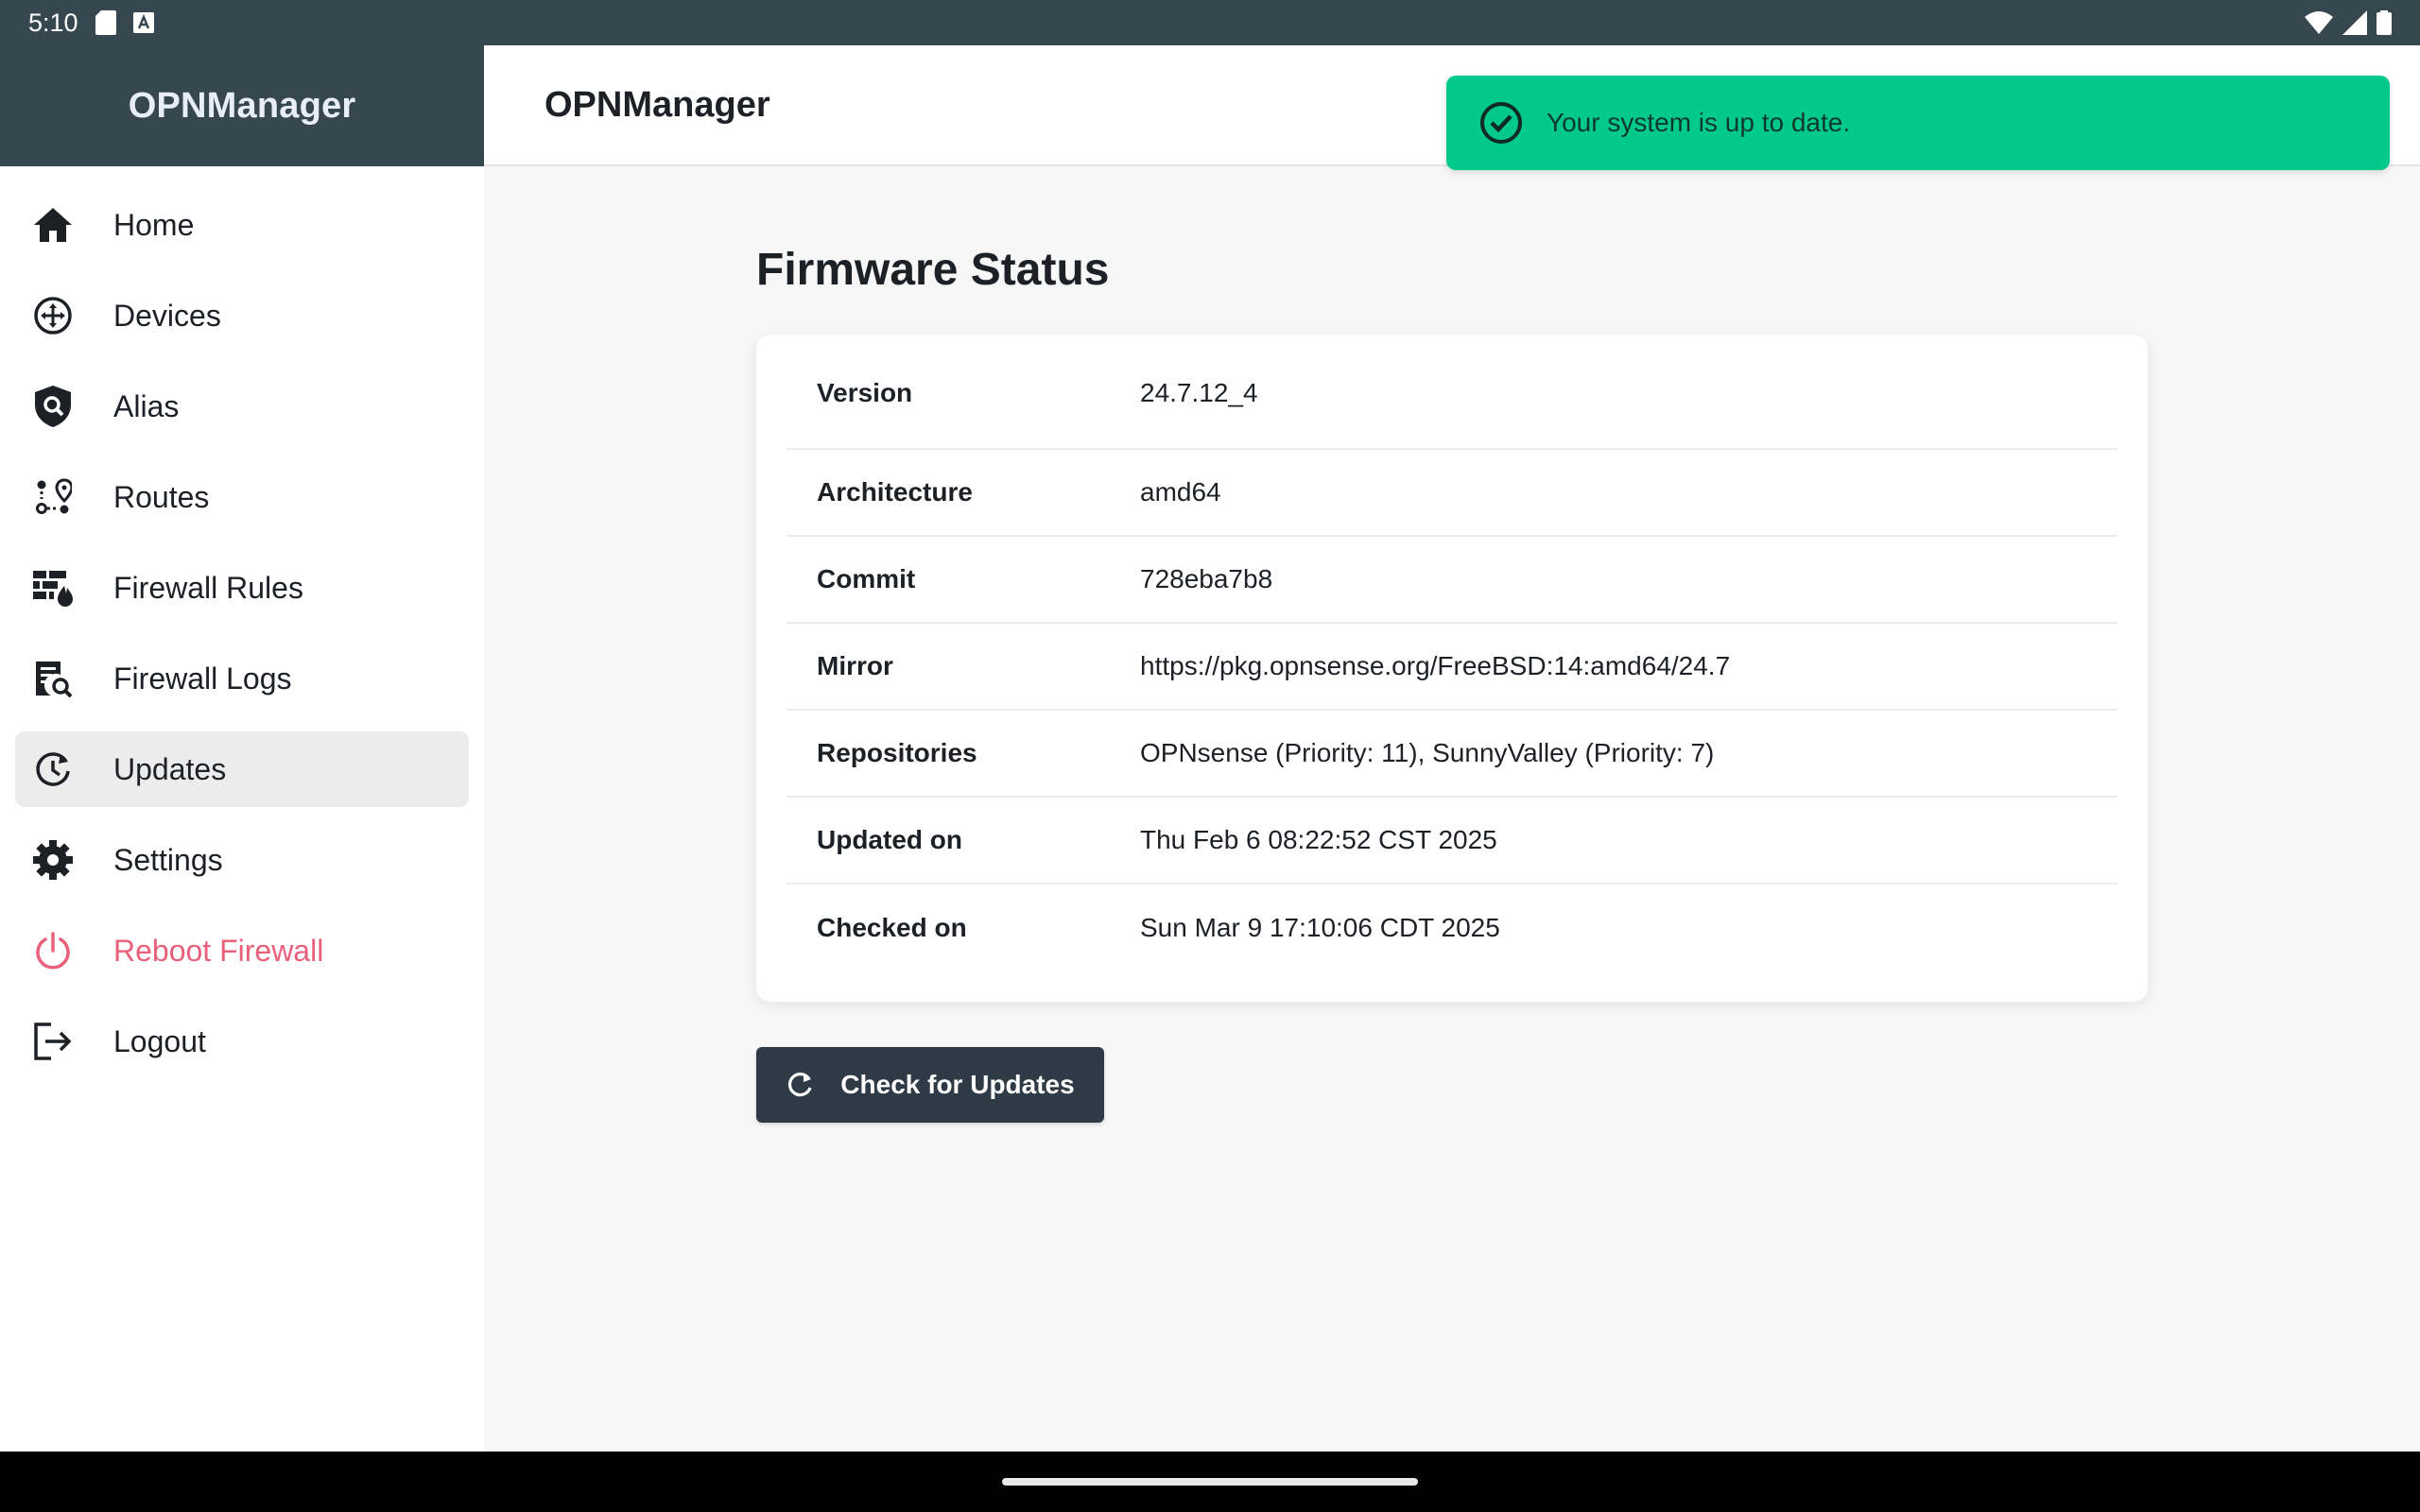 Image resolution: width=2420 pixels, height=1512 pixels. What do you see at coordinates (161, 496) in the screenshot?
I see `sidebar-item-label: Routes` at bounding box center [161, 496].